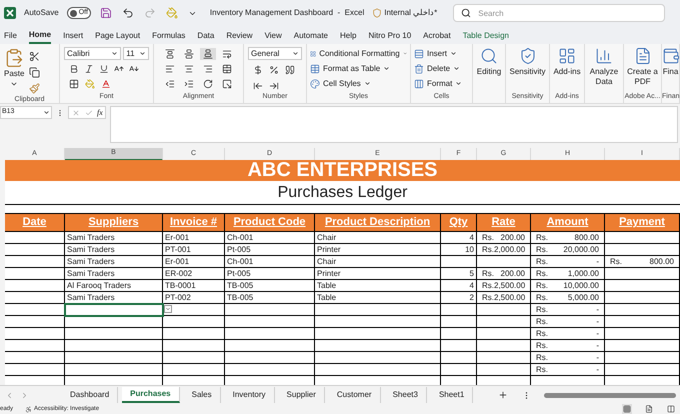 This screenshot has width=680, height=414. I want to click on sheet-tab: Inventory, so click(249, 395).